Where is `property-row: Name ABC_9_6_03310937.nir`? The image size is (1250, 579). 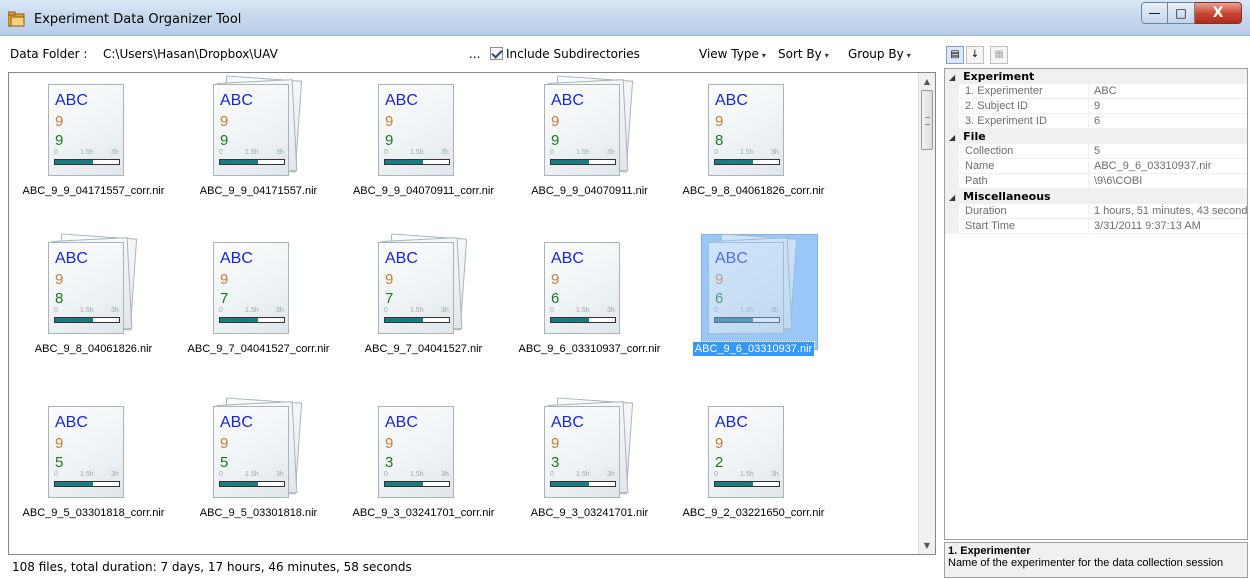
property-row: Name ABC_9_6_03310937.nir is located at coordinates (1096, 166).